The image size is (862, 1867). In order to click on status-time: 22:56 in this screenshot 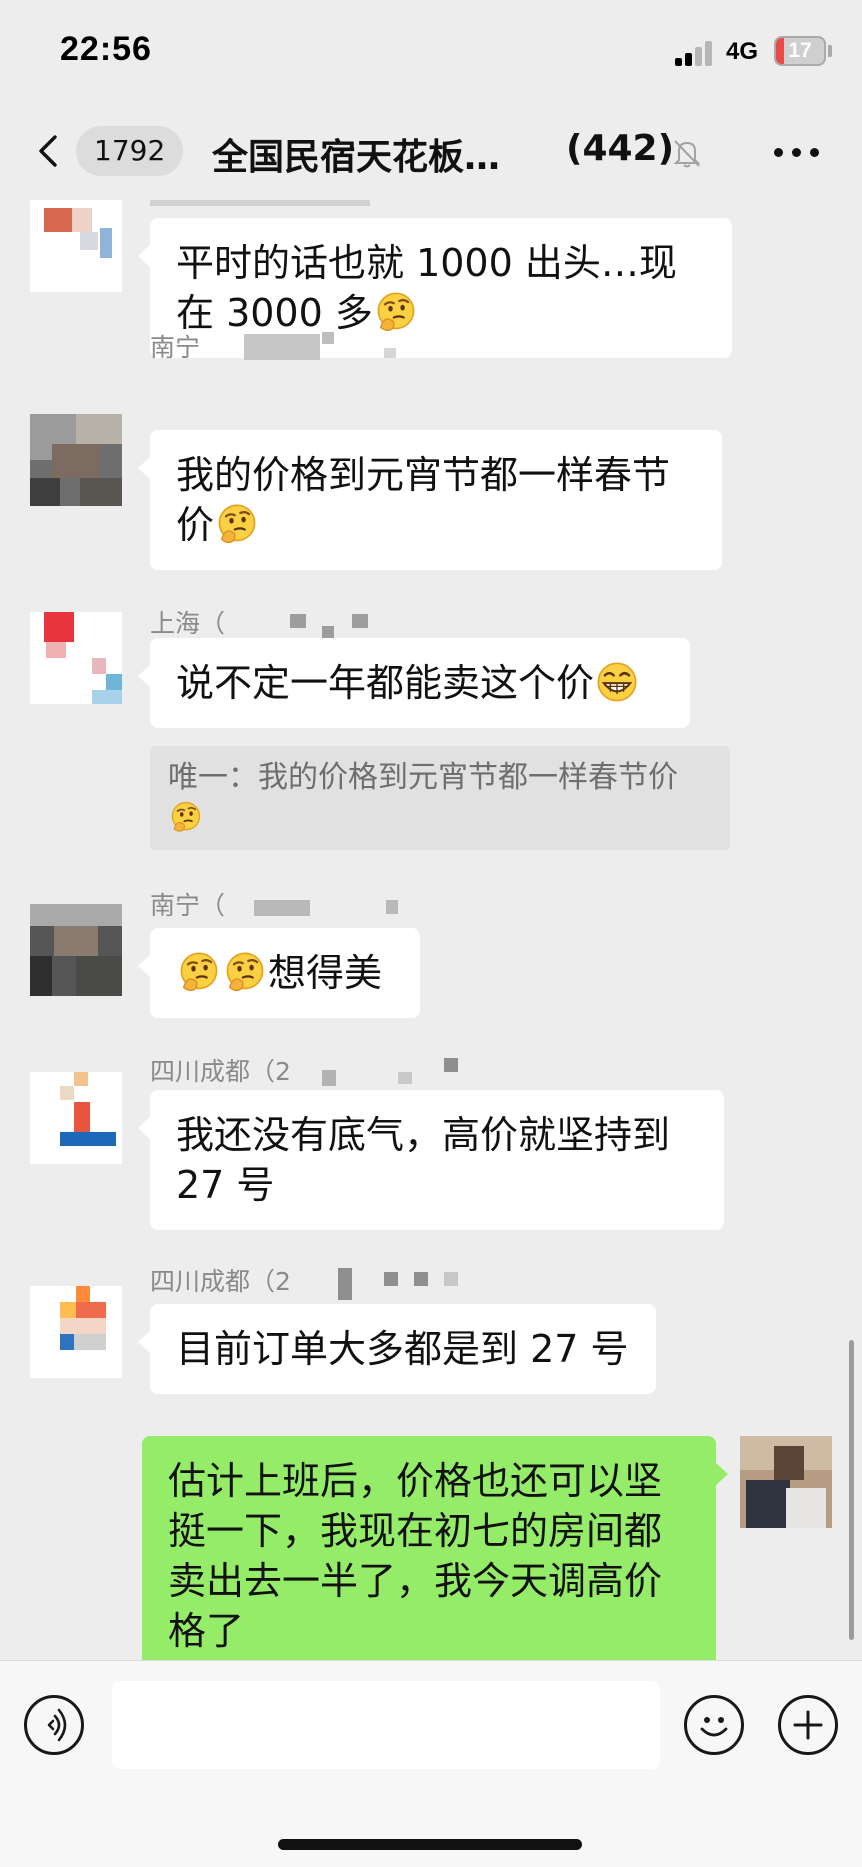, I will do `click(106, 49)`.